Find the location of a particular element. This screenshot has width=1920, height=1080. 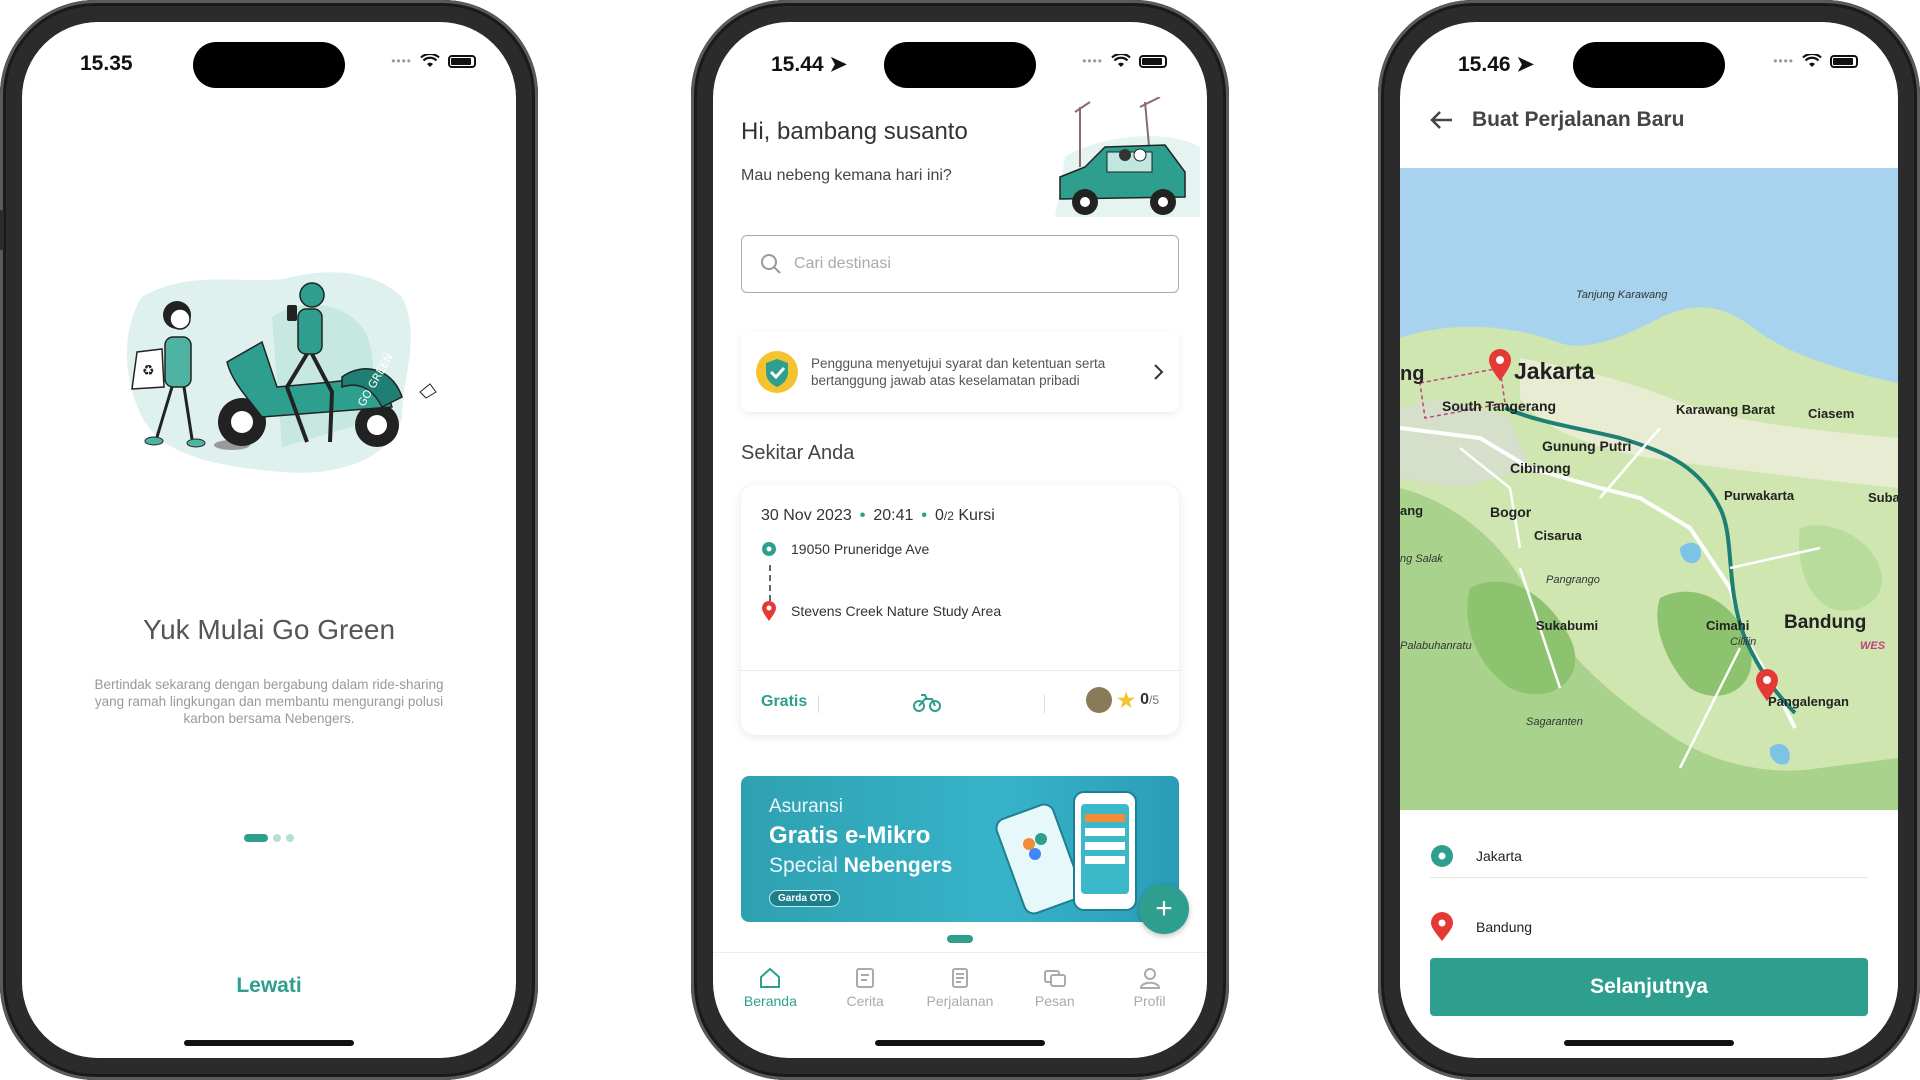

back-arrow-icon is located at coordinates (1442, 120).